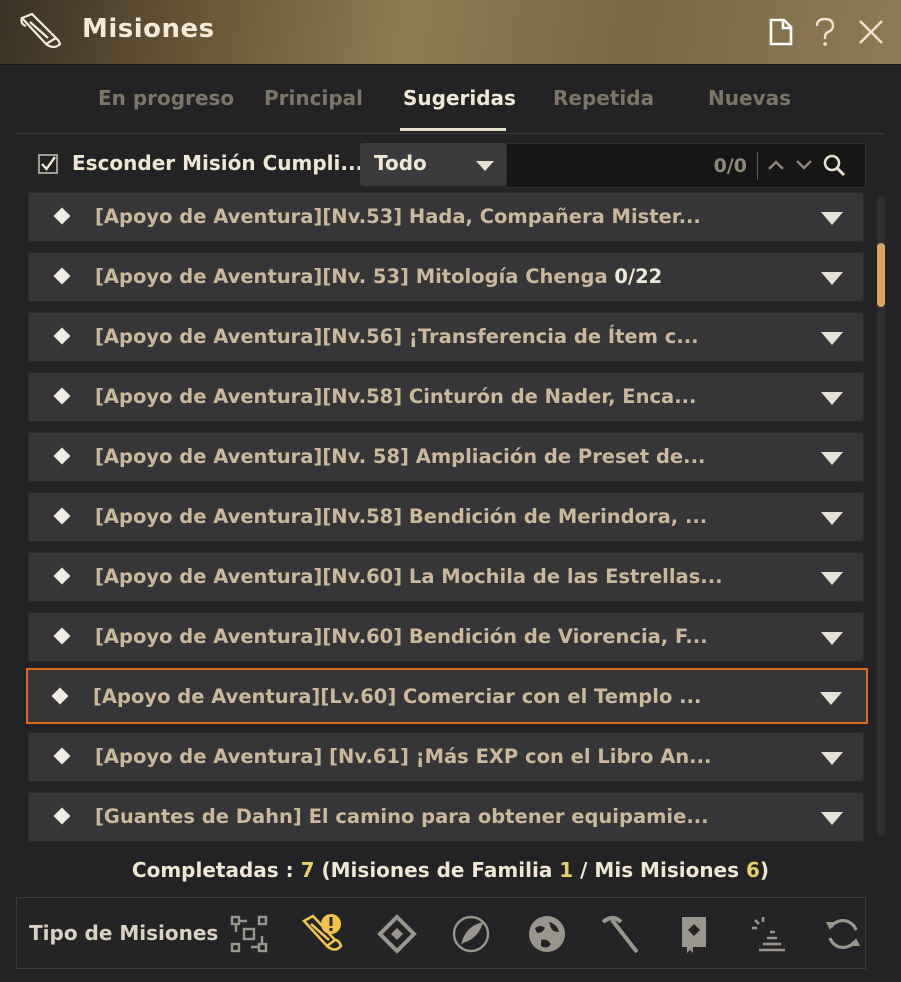 This screenshot has width=901, height=982. What do you see at coordinates (400, 163) in the screenshot?
I see `dropdown-value: Todo` at bounding box center [400, 163].